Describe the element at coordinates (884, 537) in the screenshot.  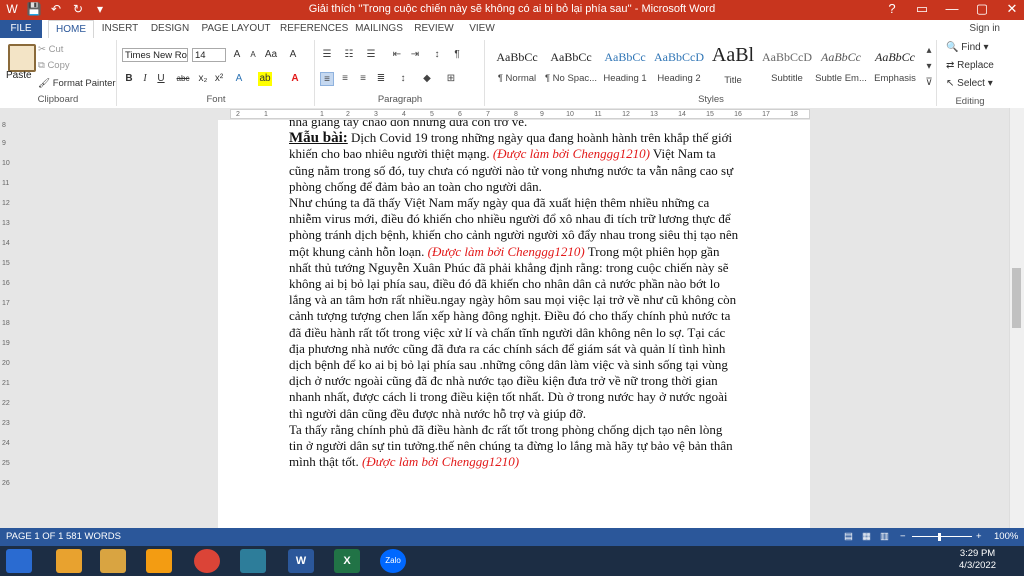
I see `web-layout-icon: ▥` at that location.